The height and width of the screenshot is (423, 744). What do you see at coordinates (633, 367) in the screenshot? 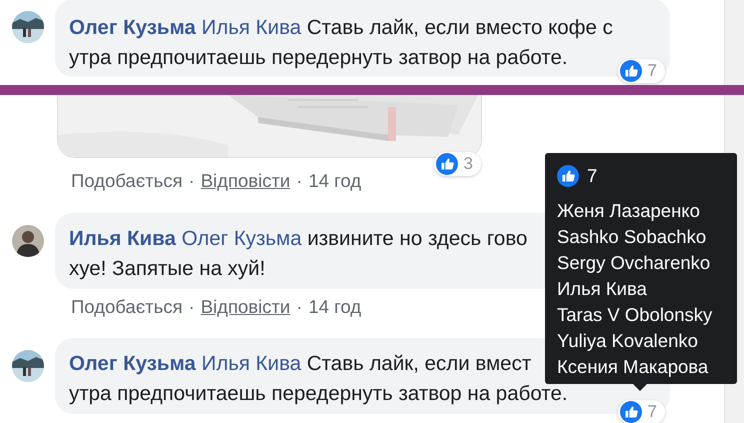
I see `reactor-name: Ксения Макарова` at bounding box center [633, 367].